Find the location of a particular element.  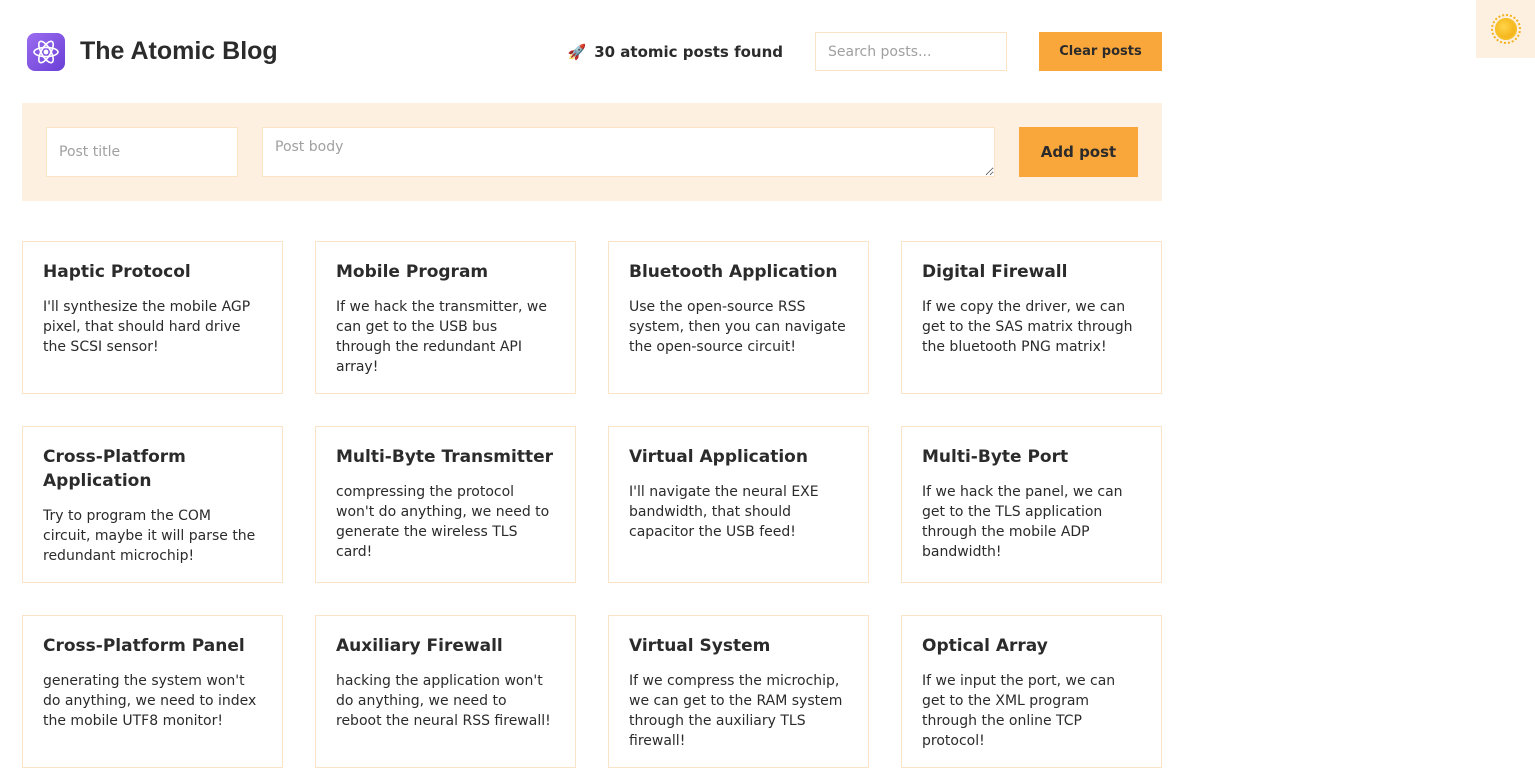

theme-toggle-button is located at coordinates (1505, 29).